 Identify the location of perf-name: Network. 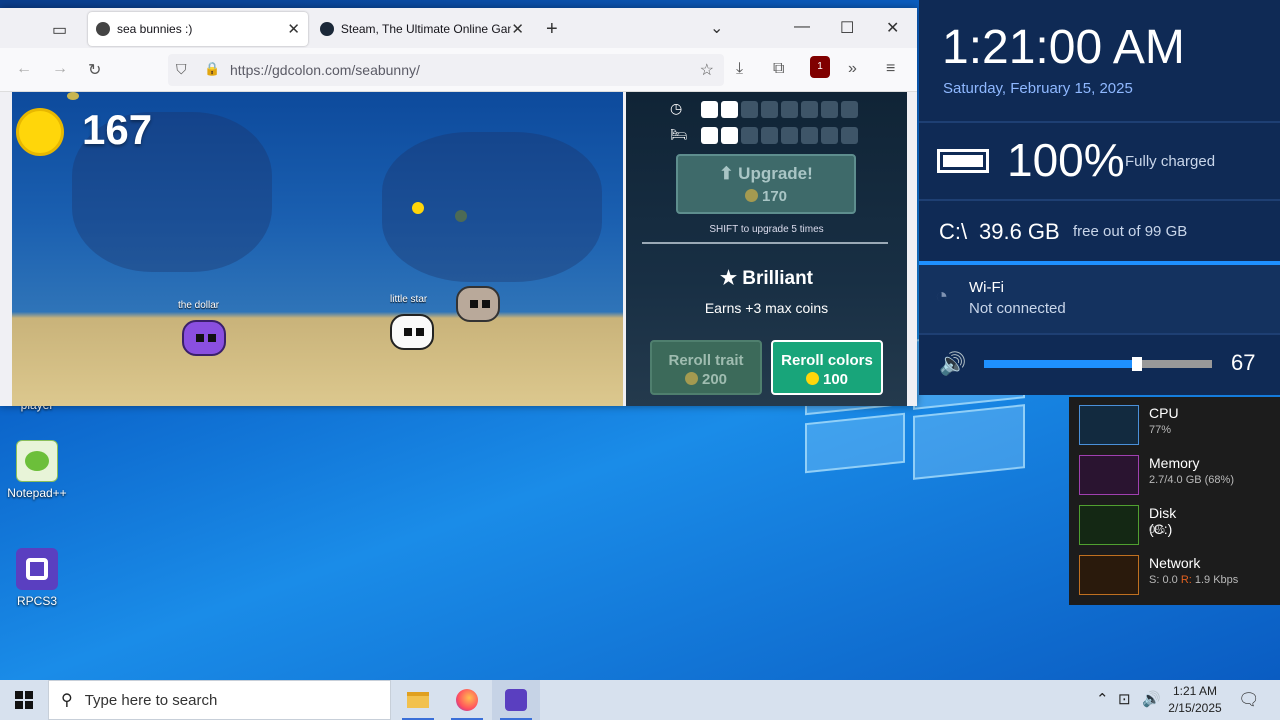
(1175, 563).